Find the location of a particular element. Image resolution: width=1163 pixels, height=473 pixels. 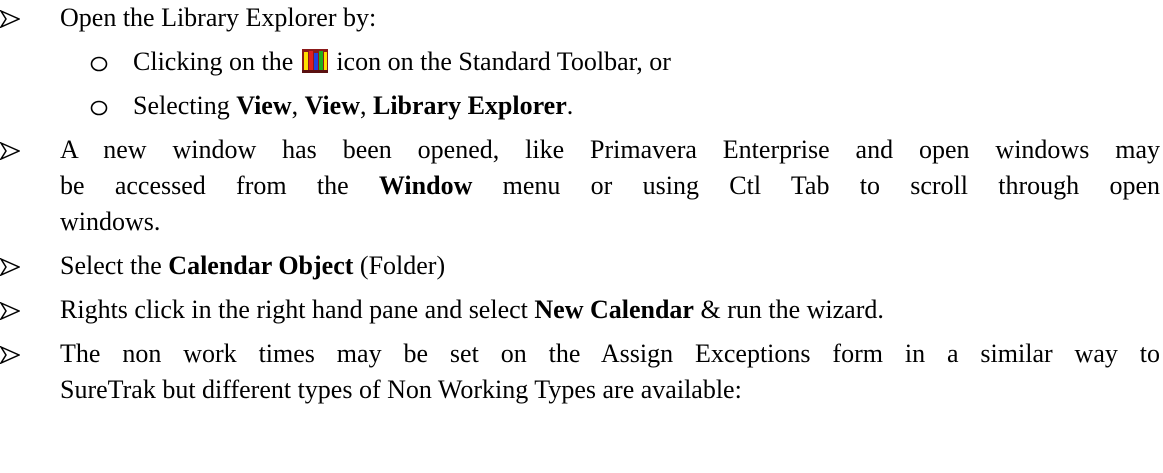

text-after-icon: icon on the Standard Toolbar, or is located at coordinates (503, 61).